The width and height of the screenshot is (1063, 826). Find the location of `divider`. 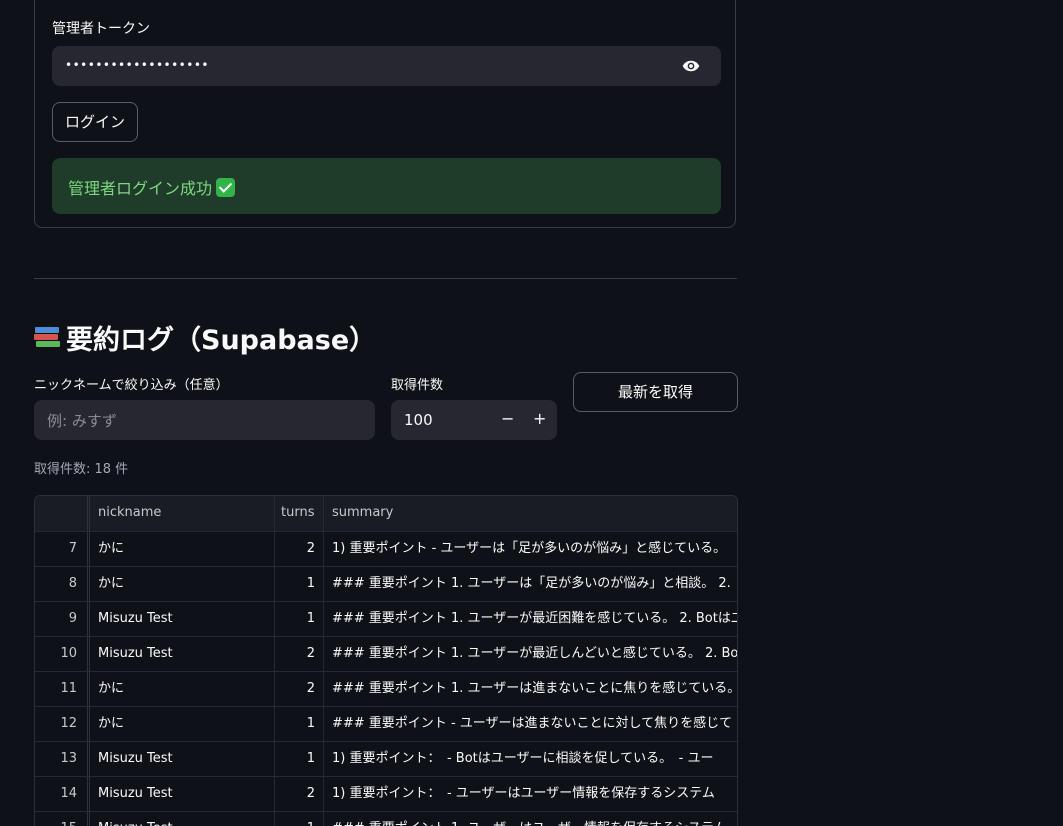

divider is located at coordinates (385, 278).